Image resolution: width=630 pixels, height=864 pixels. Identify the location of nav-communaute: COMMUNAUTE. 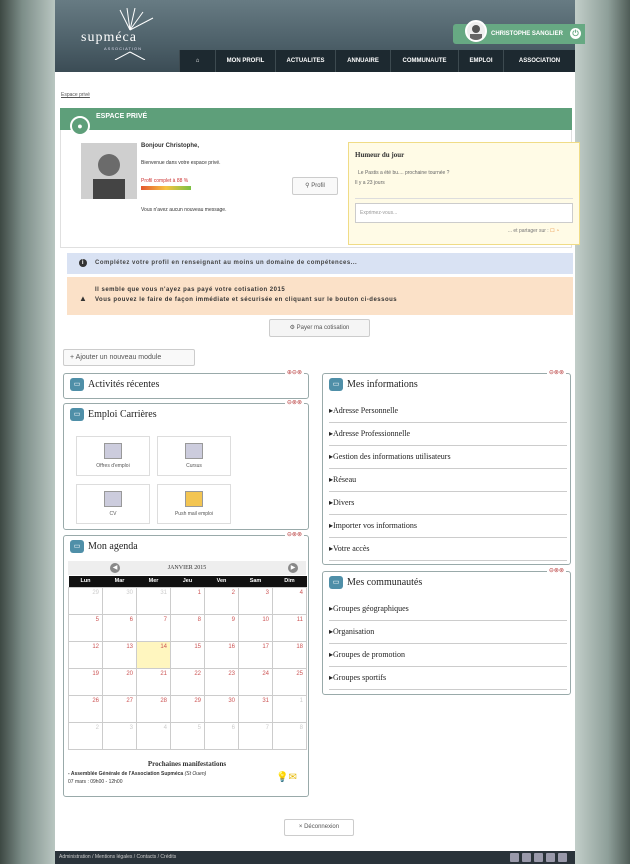
(424, 61).